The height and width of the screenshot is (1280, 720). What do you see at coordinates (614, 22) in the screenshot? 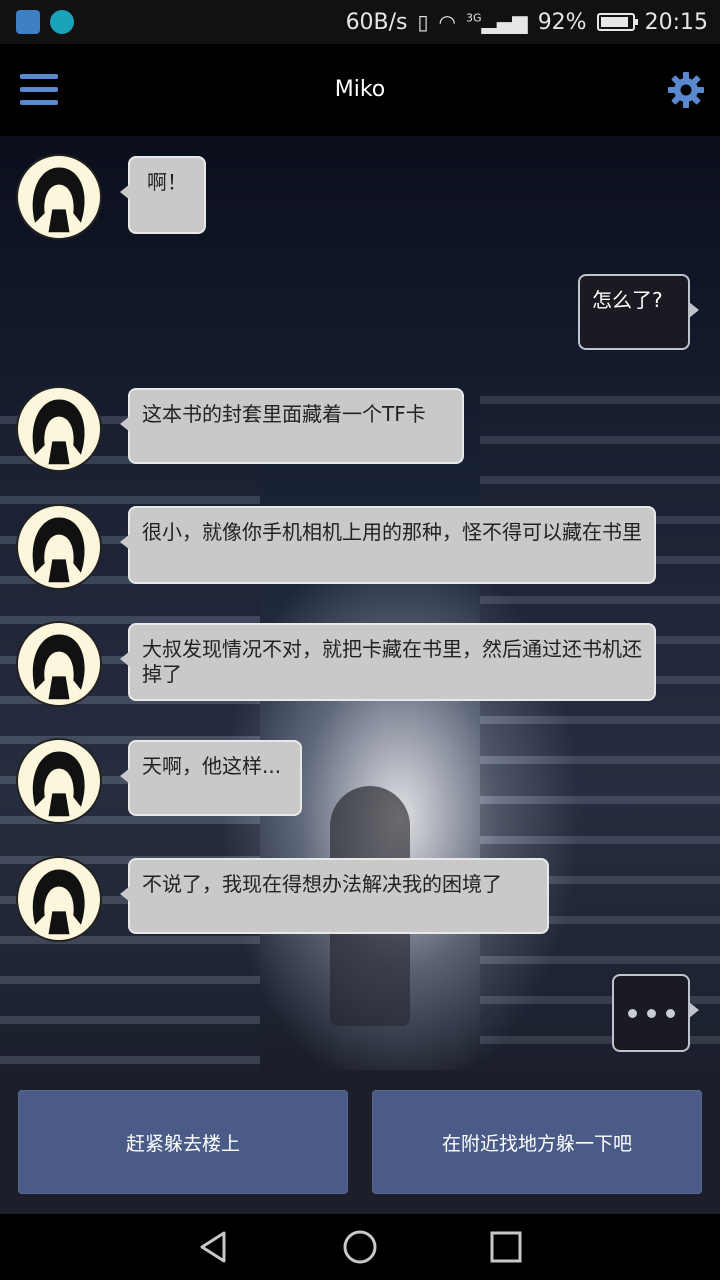
I see `battery-level` at bounding box center [614, 22].